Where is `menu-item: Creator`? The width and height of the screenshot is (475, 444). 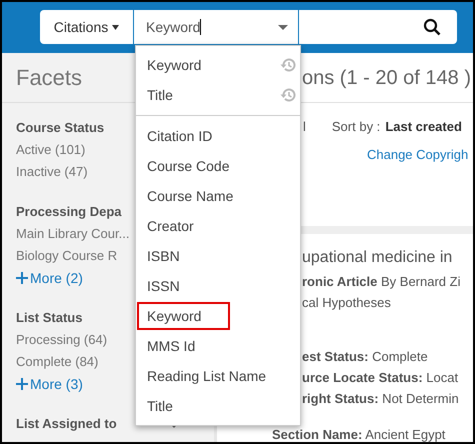 menu-item: Creator is located at coordinates (166, 226).